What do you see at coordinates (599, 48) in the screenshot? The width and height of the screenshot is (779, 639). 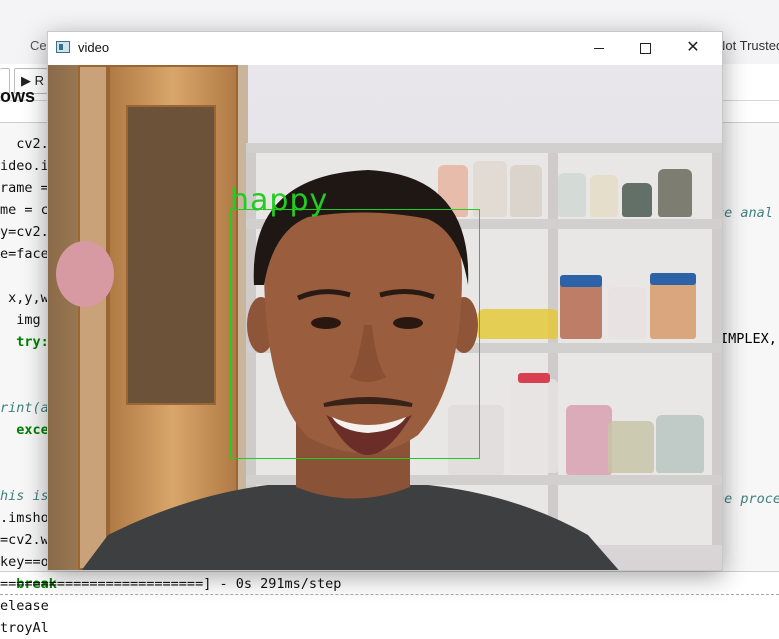 I see `minimize-button` at bounding box center [599, 48].